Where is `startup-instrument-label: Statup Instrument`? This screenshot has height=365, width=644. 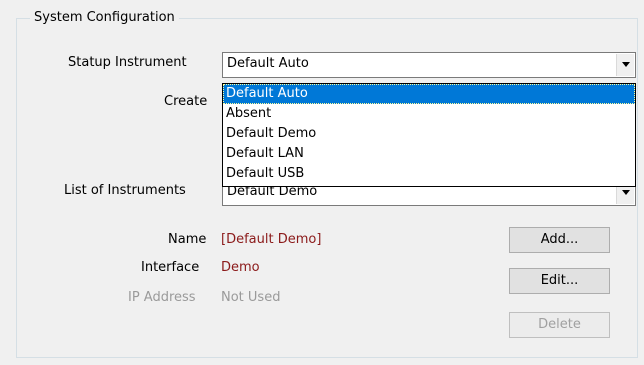
startup-instrument-label: Statup Instrument is located at coordinates (127, 62).